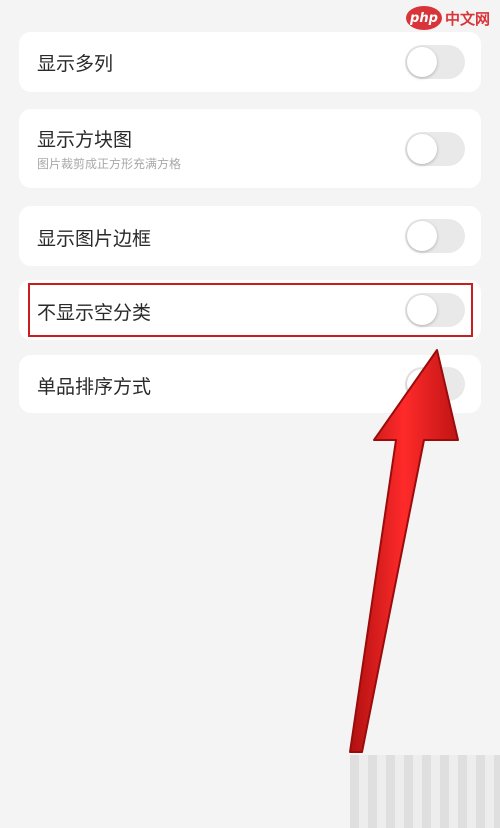 This screenshot has width=500, height=828. What do you see at coordinates (423, 18) in the screenshot?
I see `php-logo-icon: php` at bounding box center [423, 18].